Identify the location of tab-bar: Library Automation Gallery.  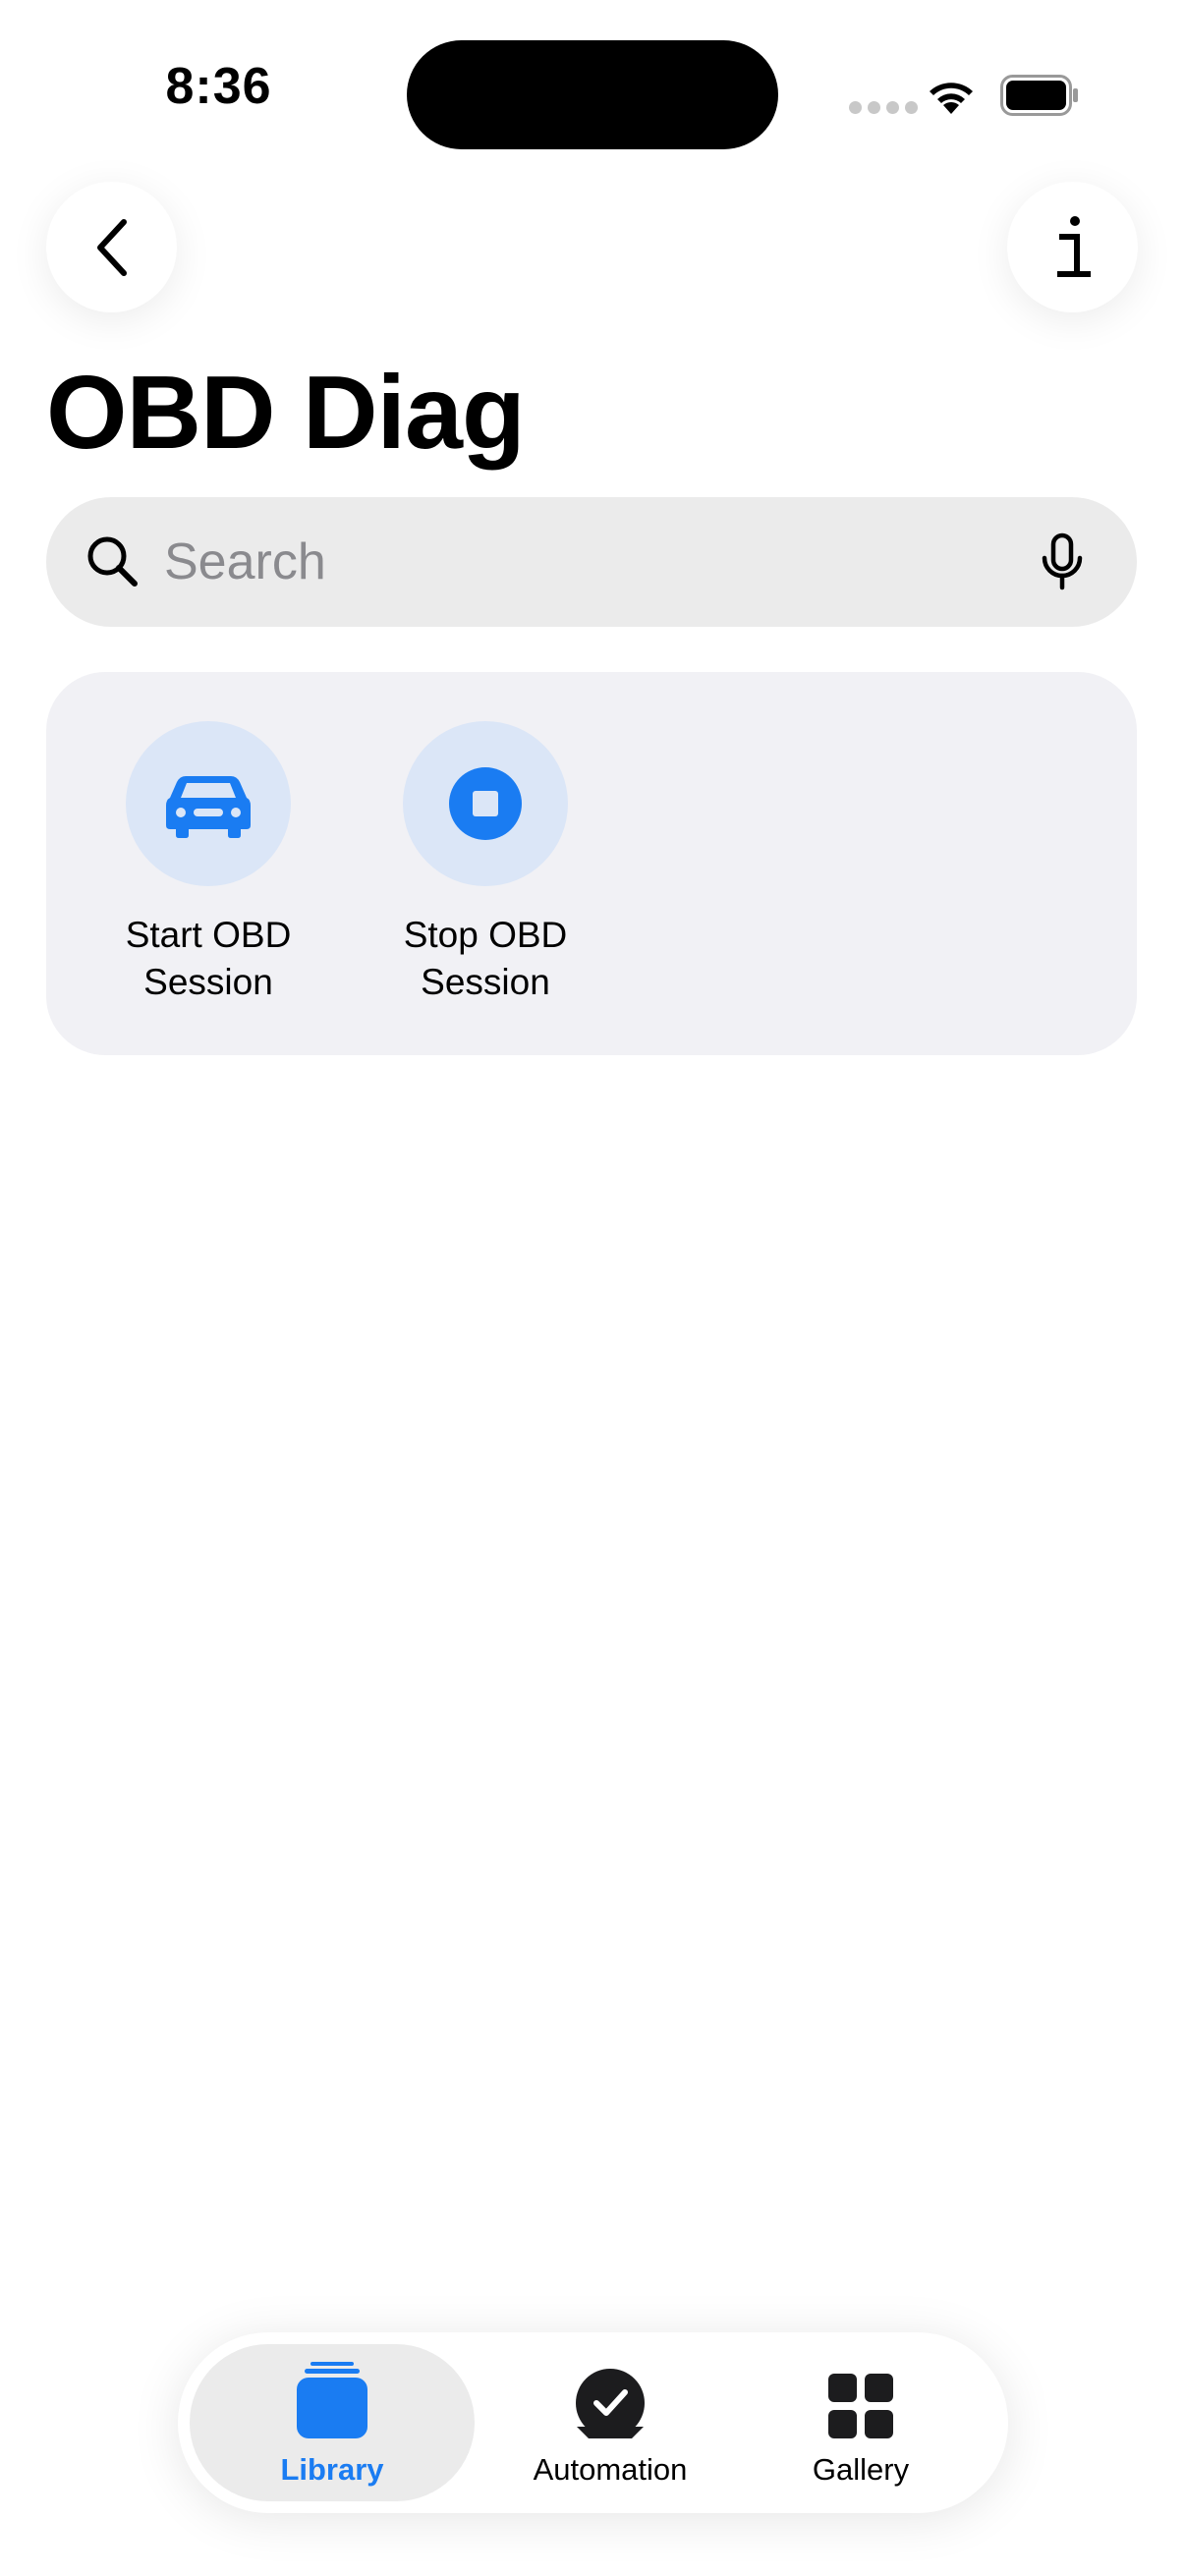
(593, 2422).